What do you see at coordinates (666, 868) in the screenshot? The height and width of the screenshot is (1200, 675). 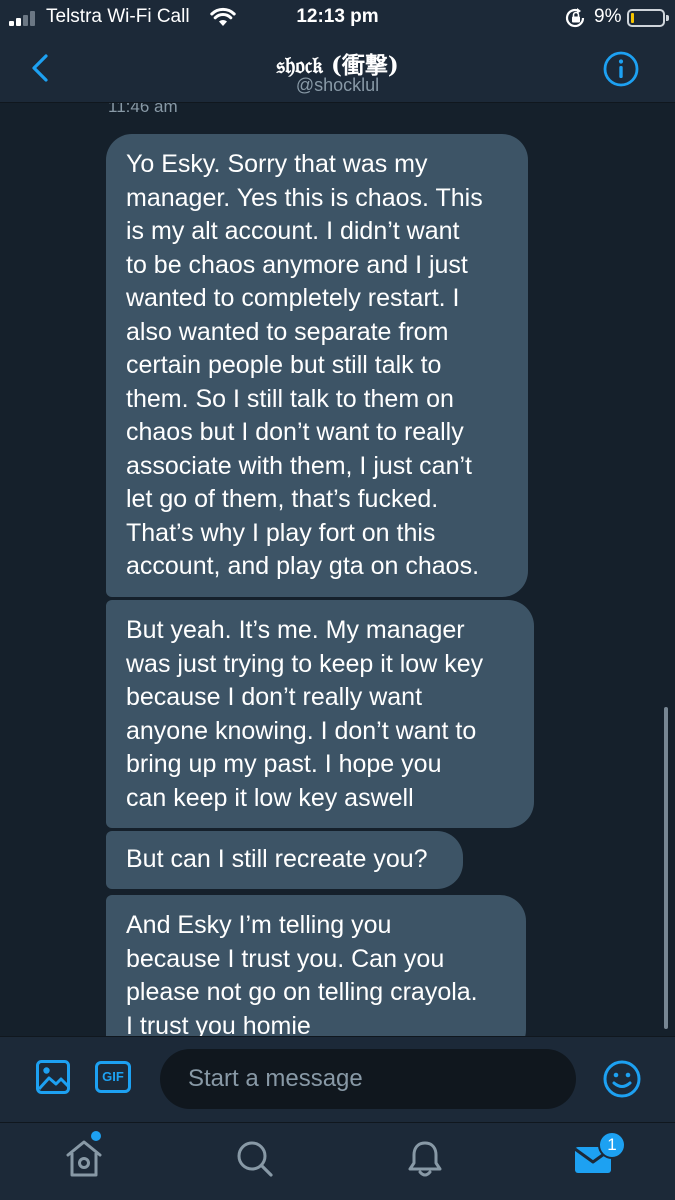 I see `scrollbar` at bounding box center [666, 868].